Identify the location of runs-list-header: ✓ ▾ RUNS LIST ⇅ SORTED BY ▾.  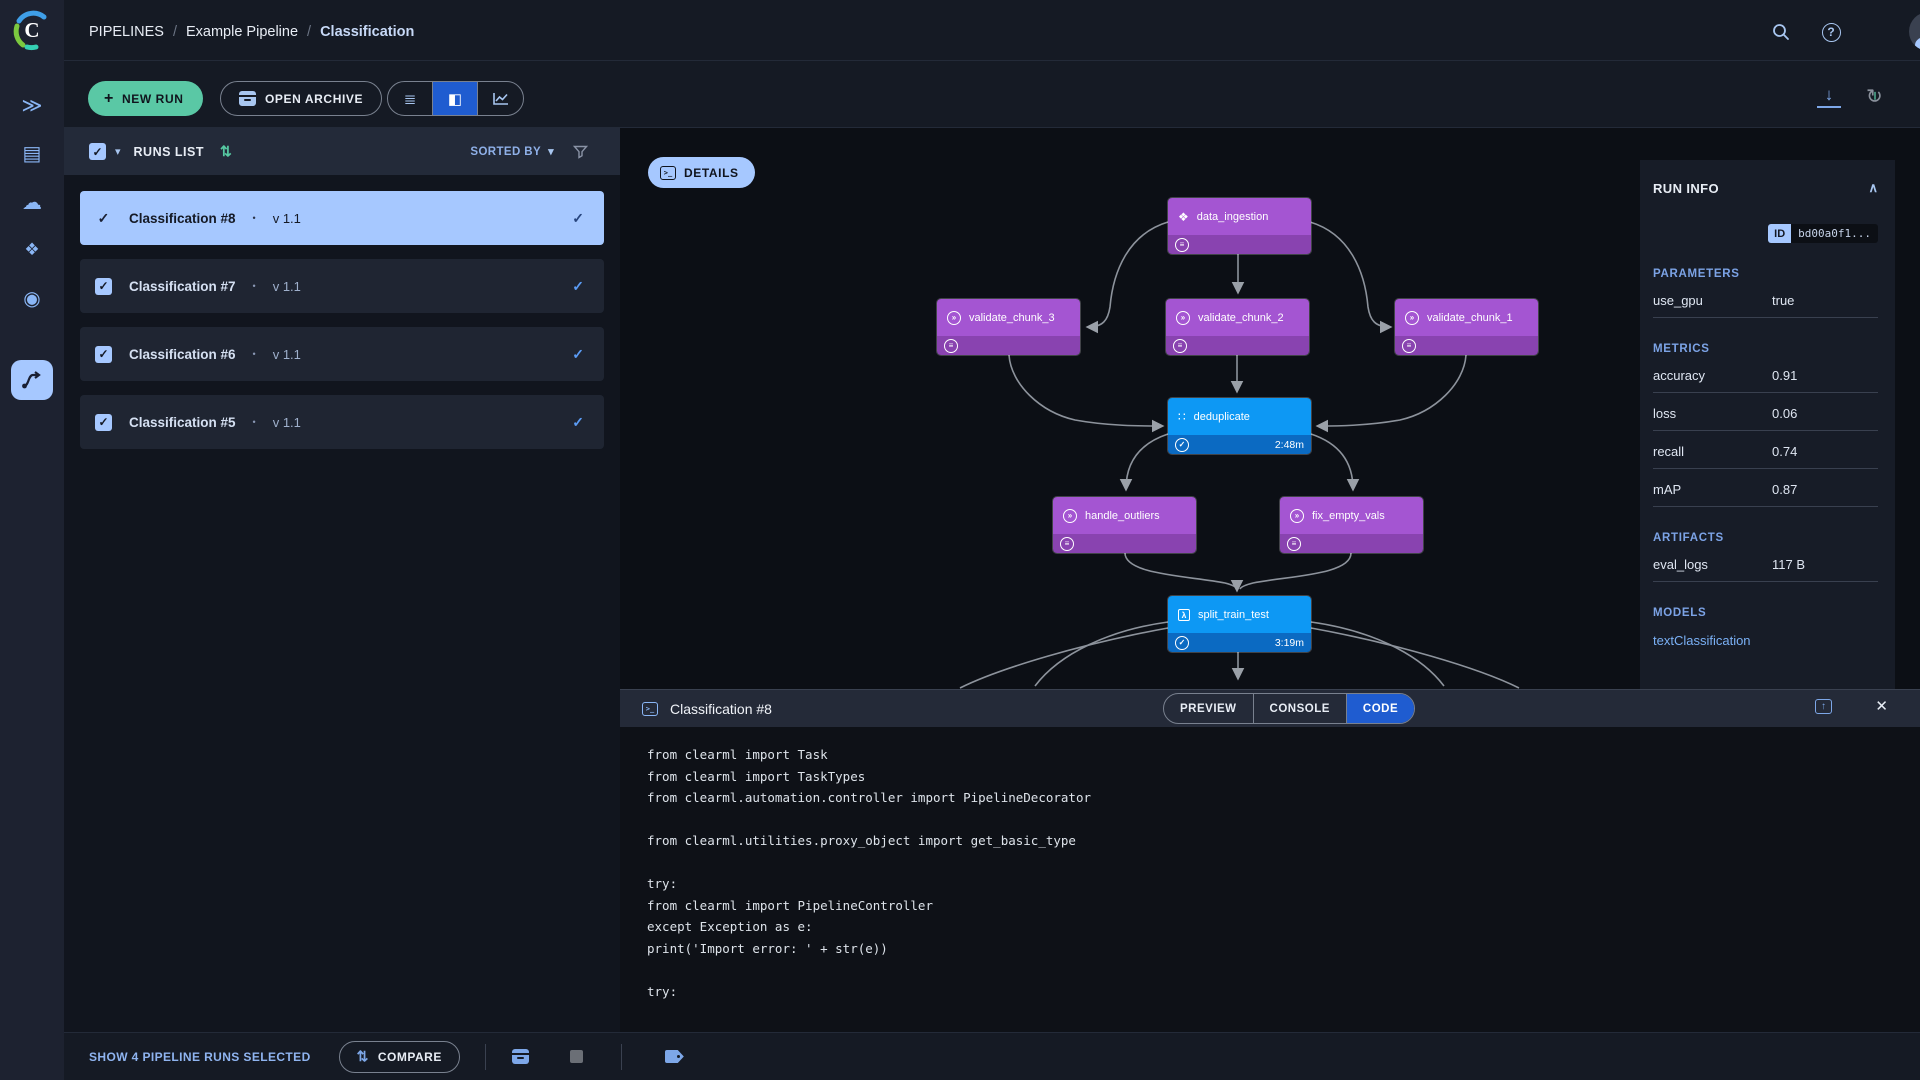
(342, 151).